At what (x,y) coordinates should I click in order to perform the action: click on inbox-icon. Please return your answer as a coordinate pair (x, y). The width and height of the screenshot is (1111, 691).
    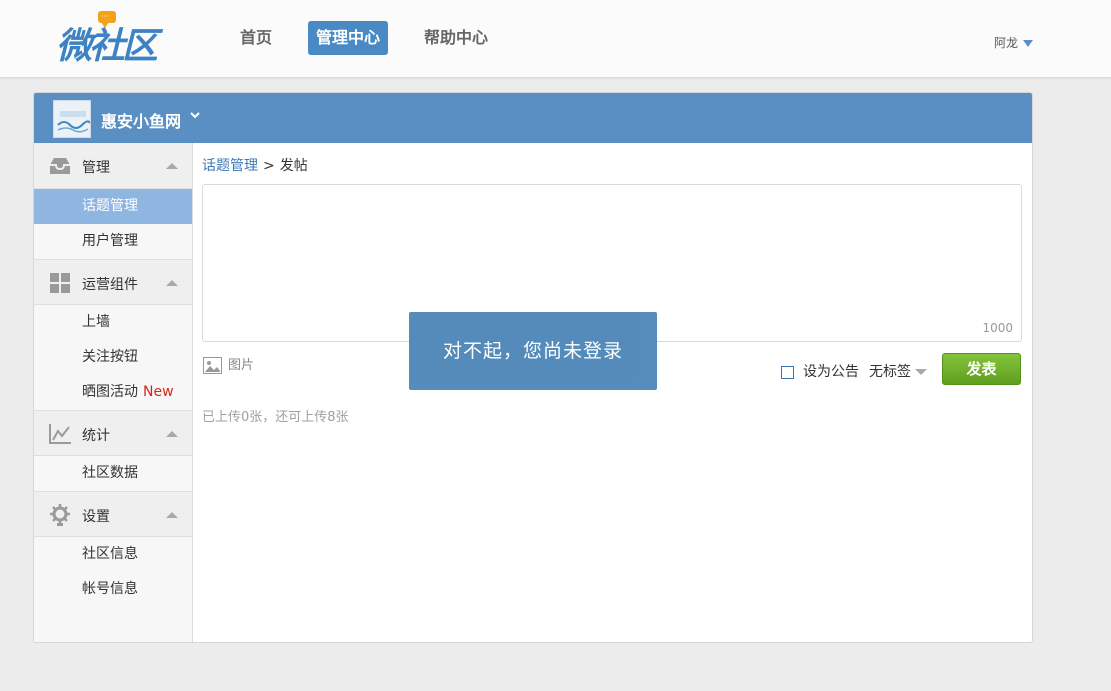
    Looking at the image, I should click on (60, 166).